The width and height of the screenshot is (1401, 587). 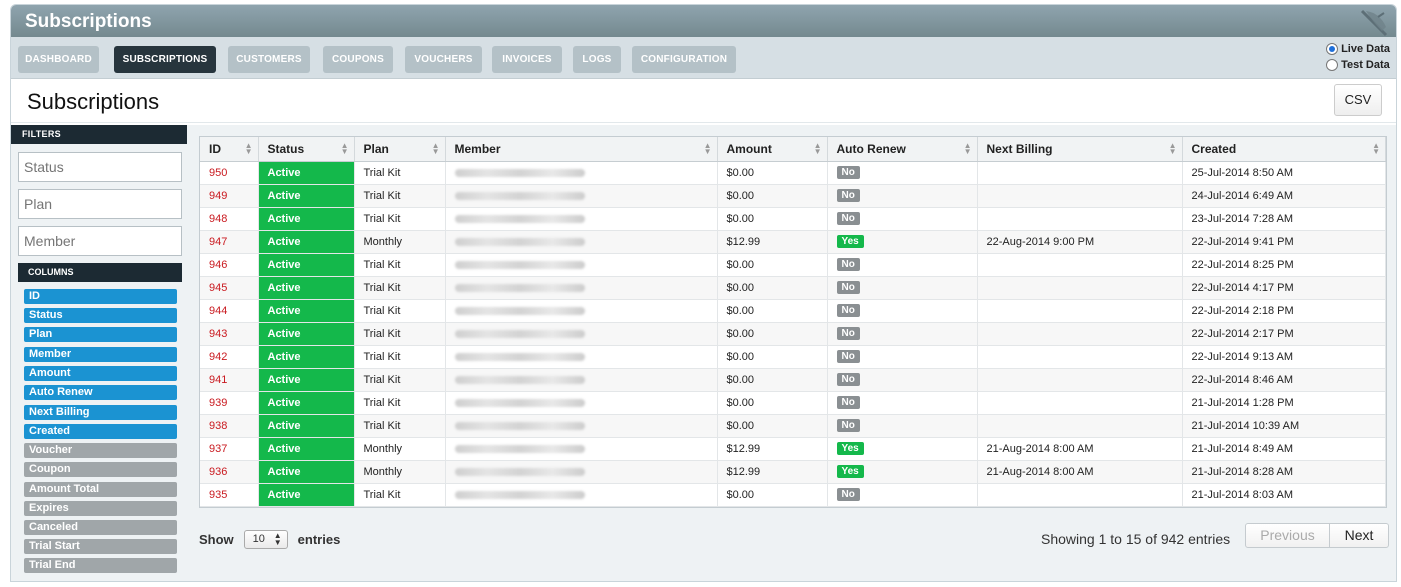 What do you see at coordinates (100, 204) in the screenshot?
I see `plan-filter-input` at bounding box center [100, 204].